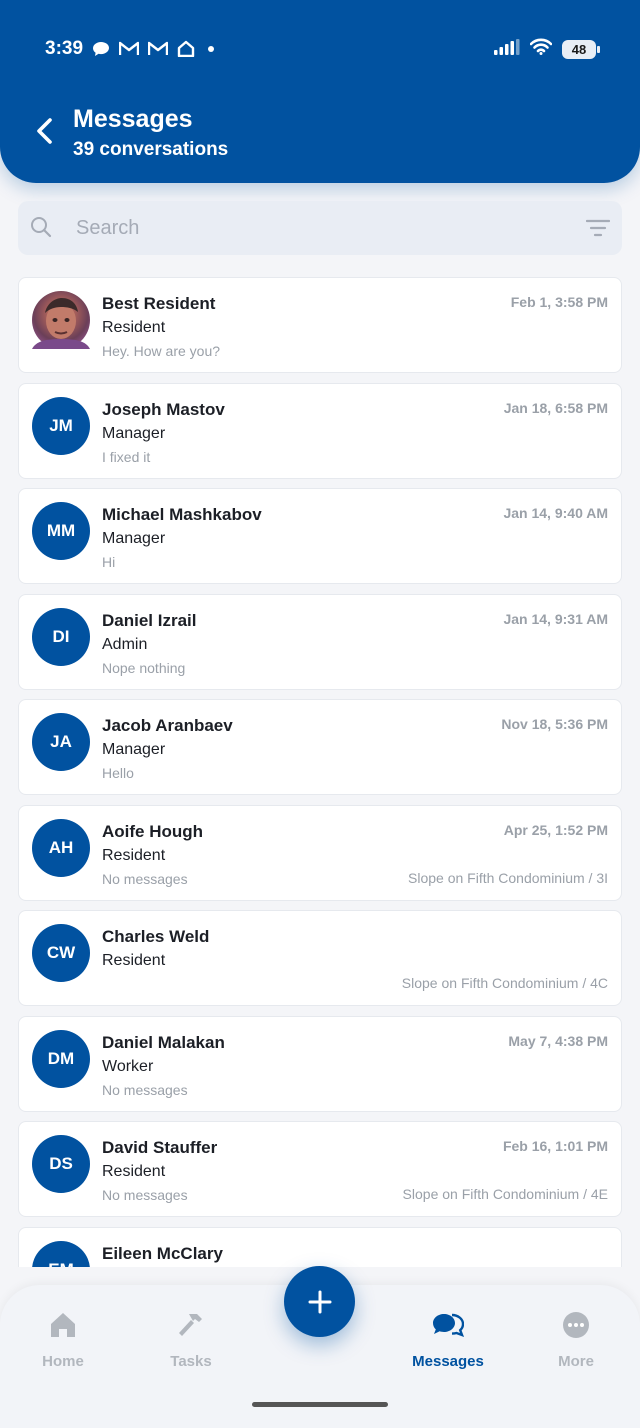 The height and width of the screenshot is (1428, 640). What do you see at coordinates (118, 773) in the screenshot?
I see `message-preview: Hello` at bounding box center [118, 773].